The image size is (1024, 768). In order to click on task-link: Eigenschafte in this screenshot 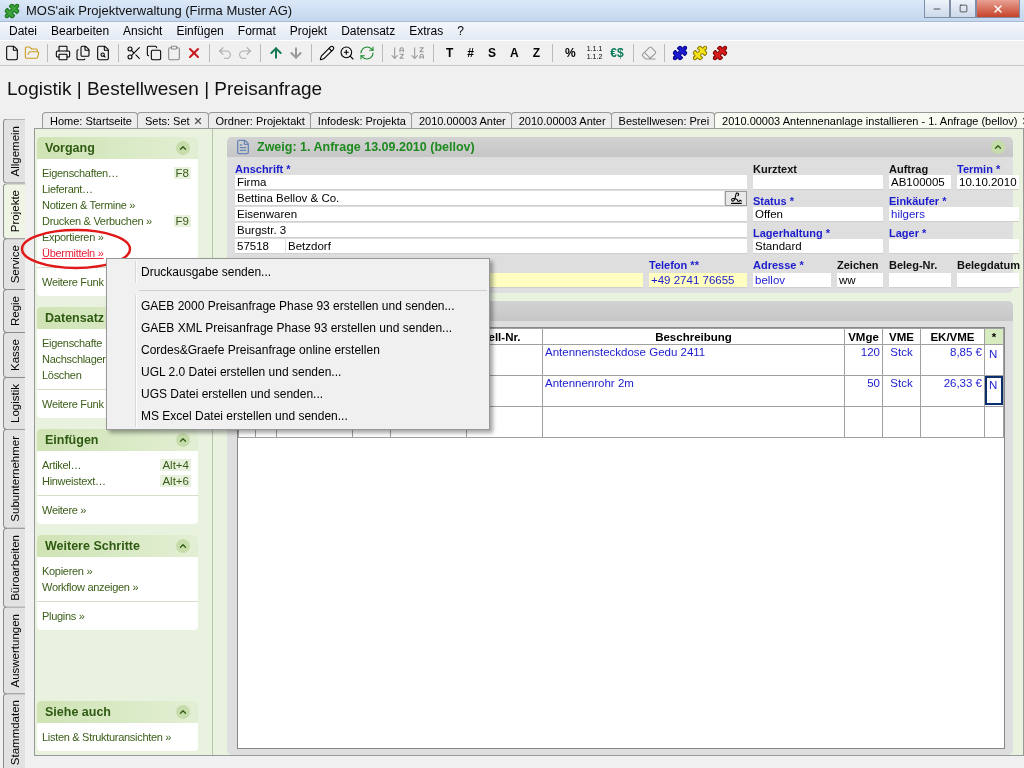, I will do `click(72, 343)`.